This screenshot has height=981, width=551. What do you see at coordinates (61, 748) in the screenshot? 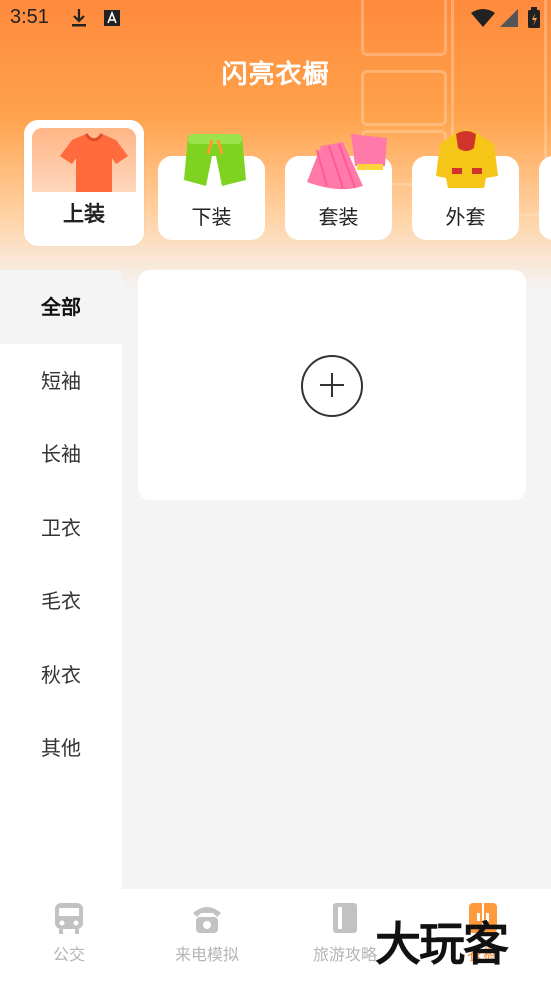
I see `sidebar-item-other: 其他` at bounding box center [61, 748].